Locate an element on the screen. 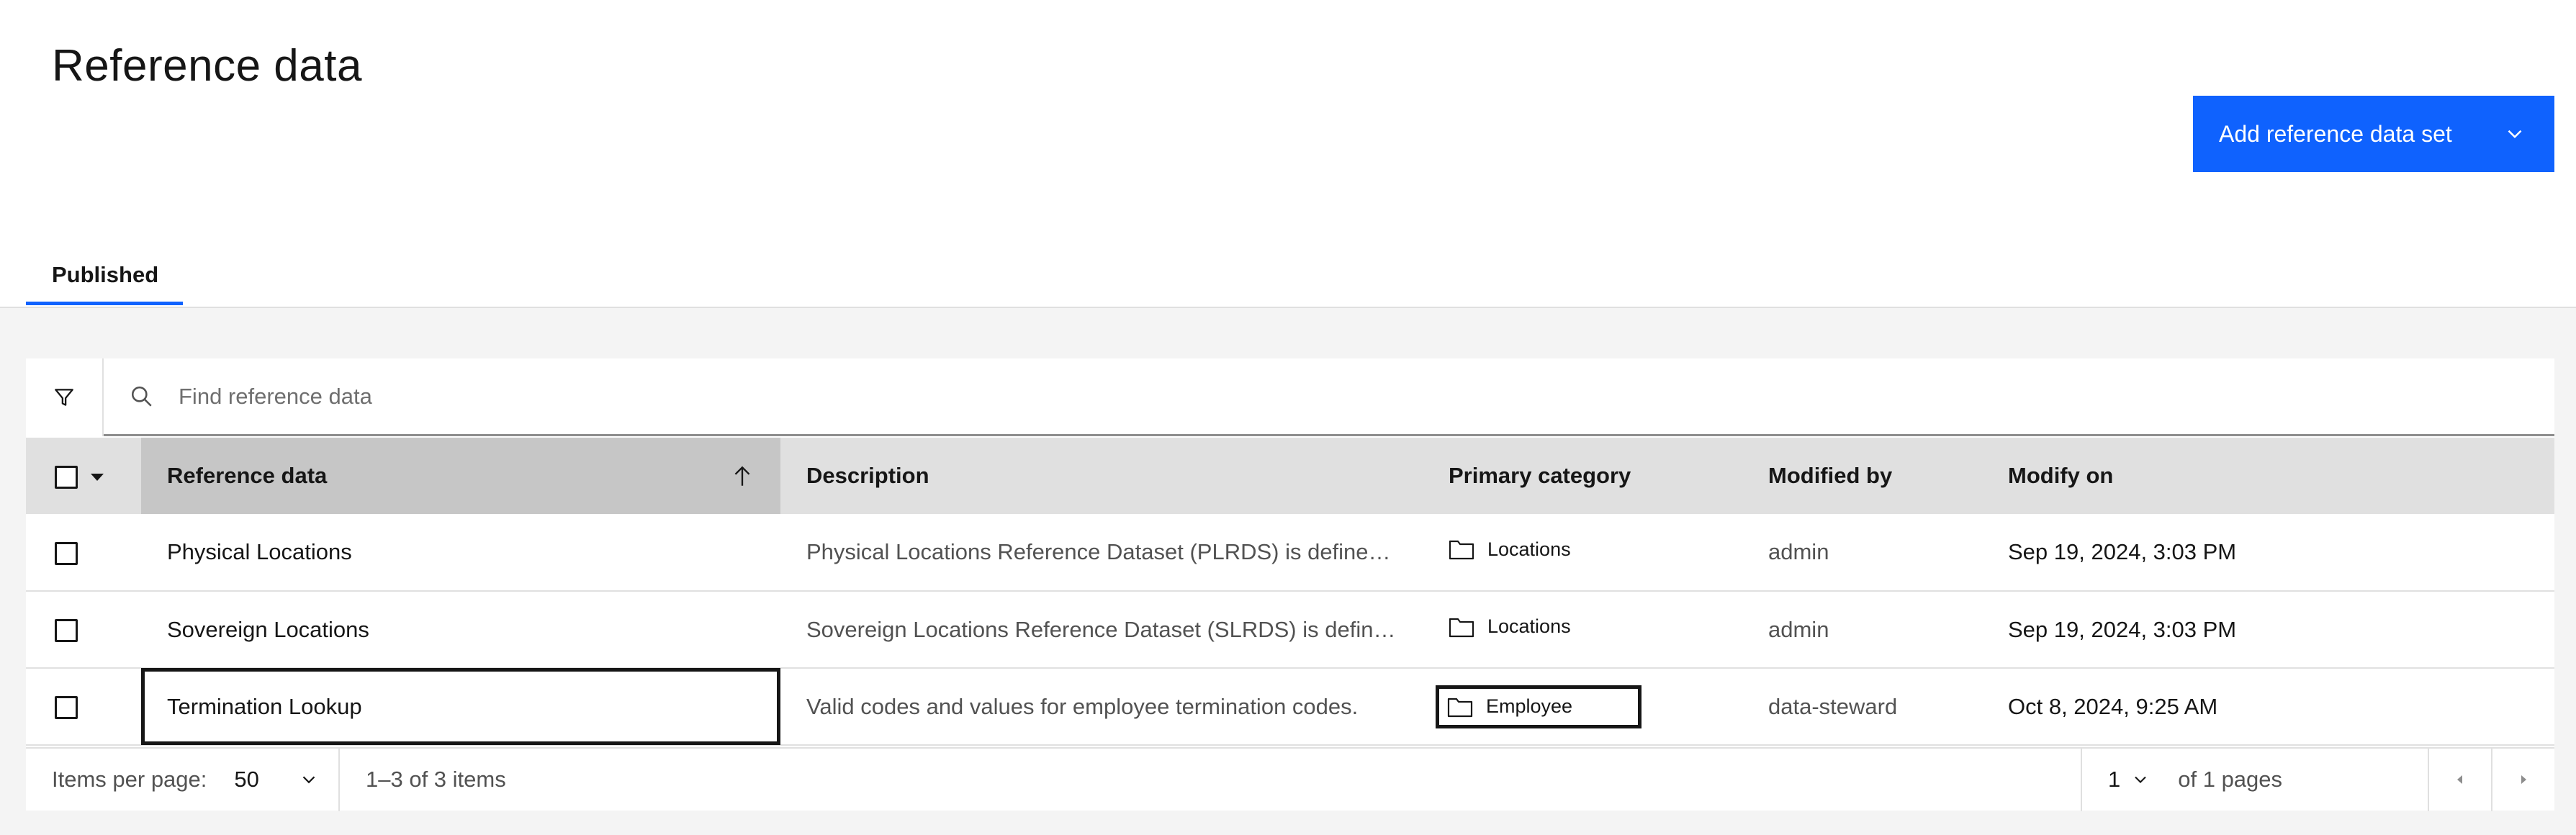  tab-published: Published is located at coordinates (104, 276).